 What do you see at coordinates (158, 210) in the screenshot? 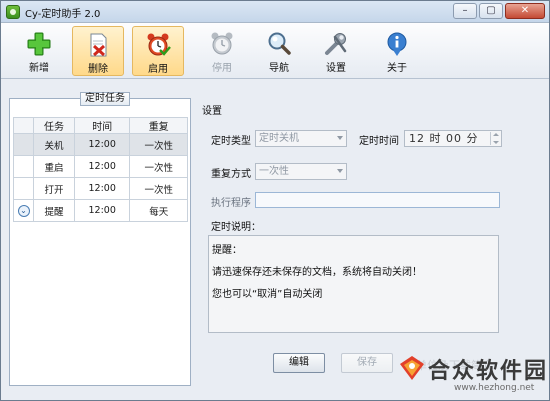
I see `cell-repeat: 每天` at bounding box center [158, 210].